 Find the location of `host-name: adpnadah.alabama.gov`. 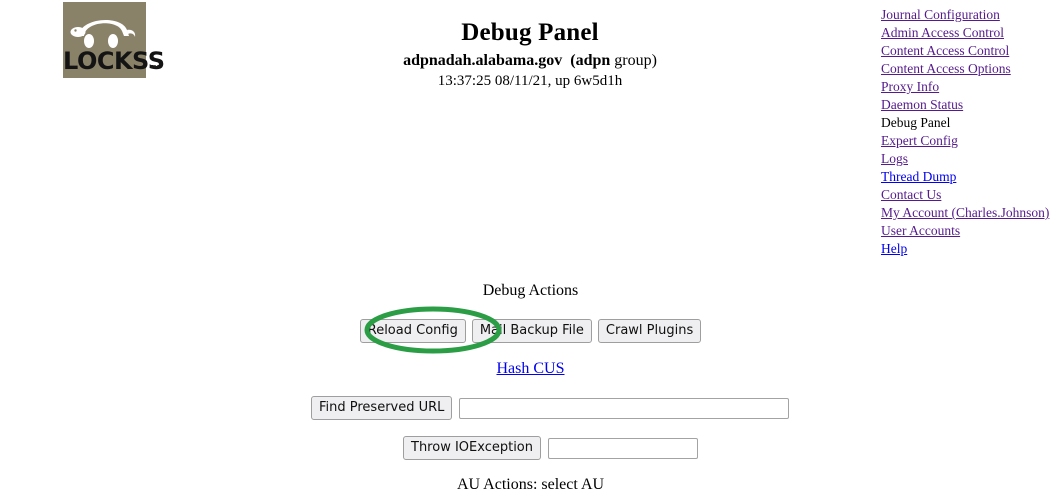

host-name: adpnadah.alabama.gov is located at coordinates (483, 60).